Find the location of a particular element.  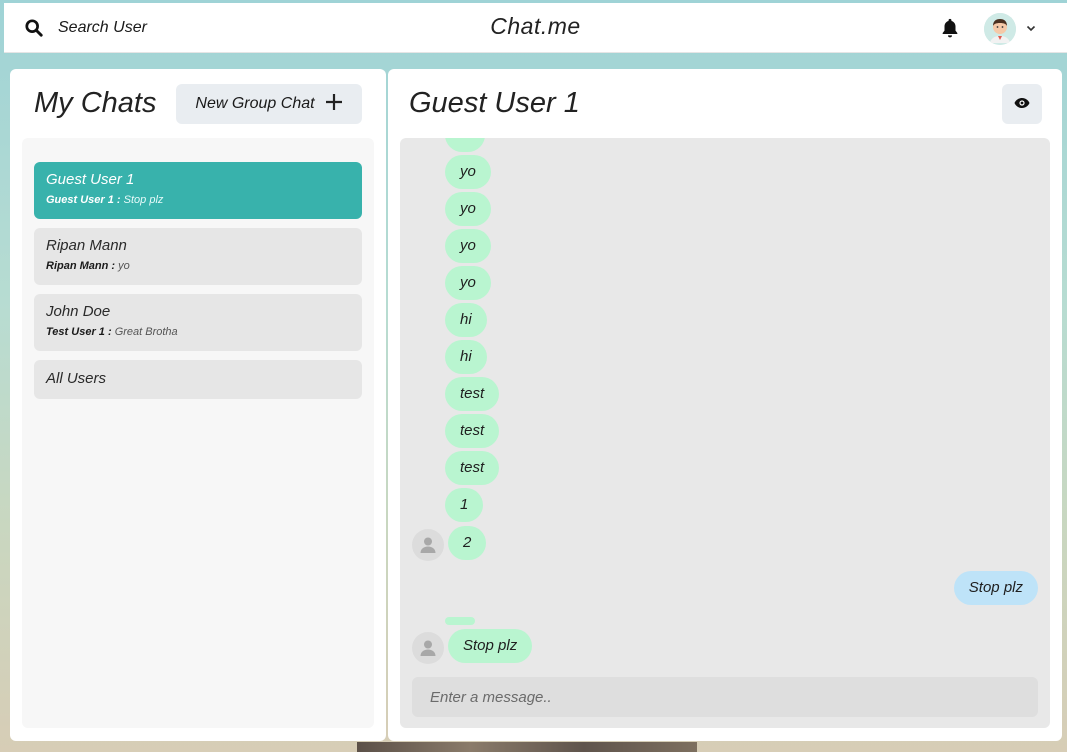

chat-item-sender: Test User 1 : is located at coordinates (79, 332).